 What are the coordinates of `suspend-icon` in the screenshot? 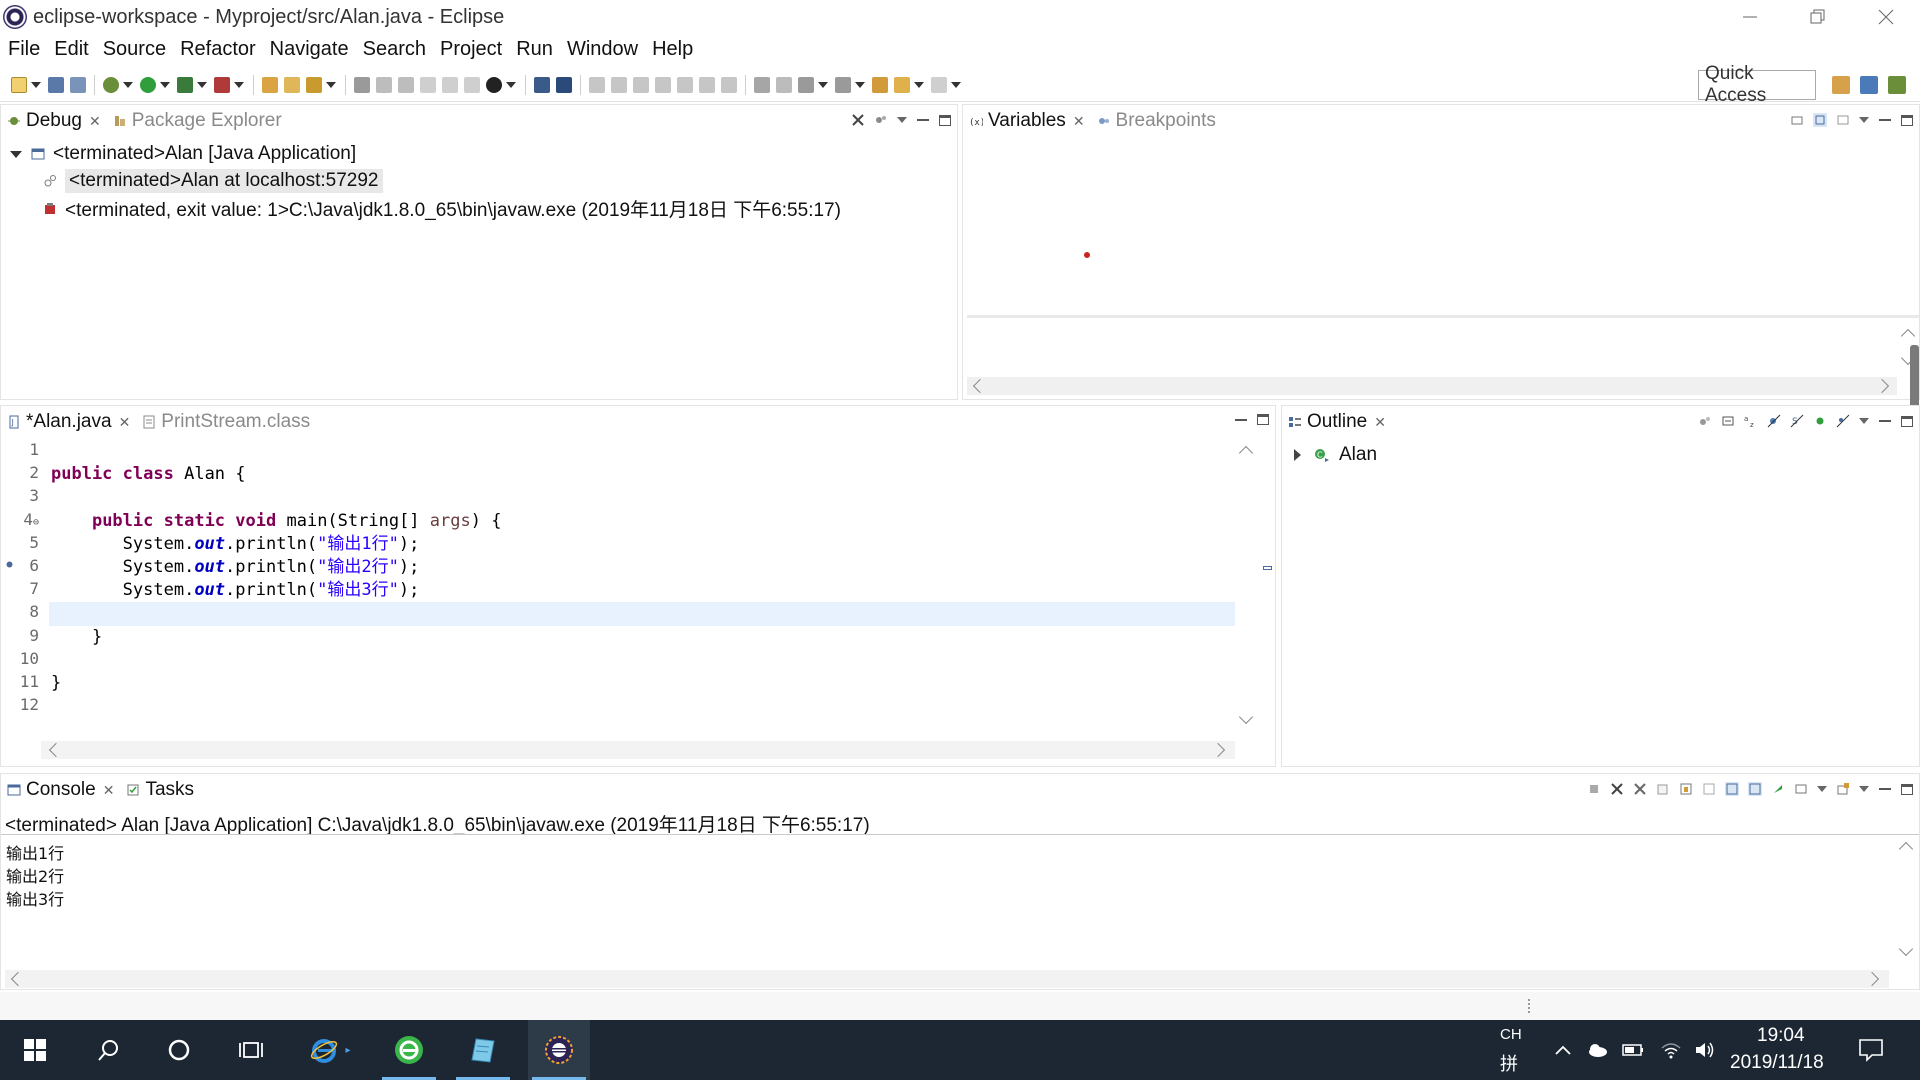 It's located at (619, 84).